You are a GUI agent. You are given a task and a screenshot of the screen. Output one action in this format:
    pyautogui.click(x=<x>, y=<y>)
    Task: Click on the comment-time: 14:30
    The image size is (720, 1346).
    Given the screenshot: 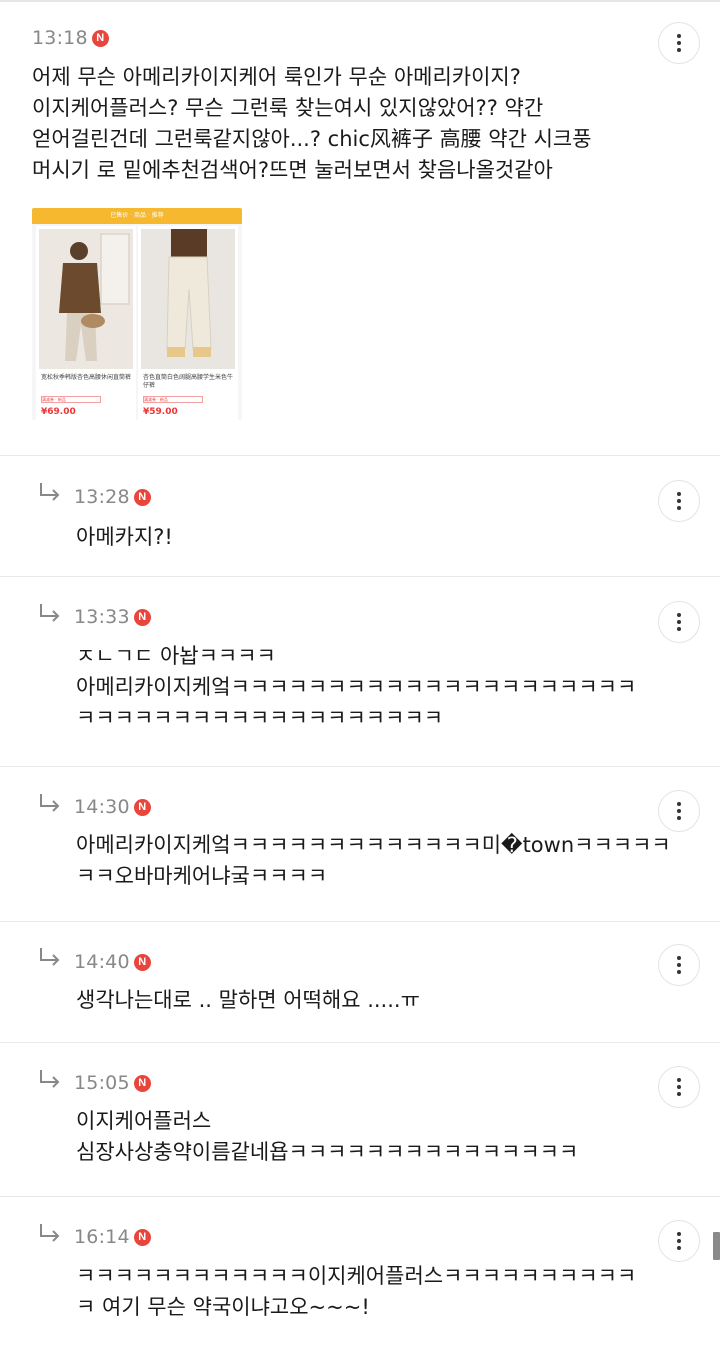 What is the action you would take?
    pyautogui.click(x=102, y=807)
    